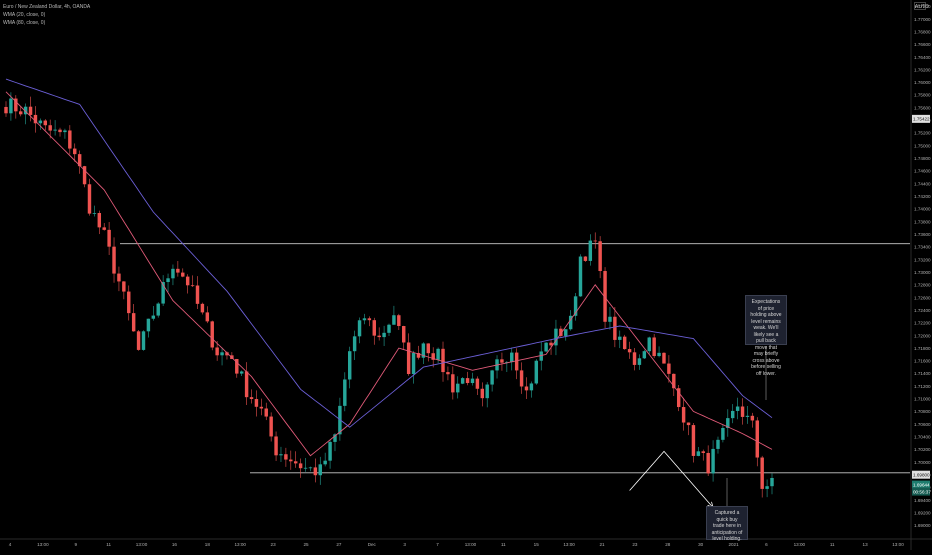 This screenshot has width=932, height=555. I want to click on time-tick-label: 13, so click(866, 544).